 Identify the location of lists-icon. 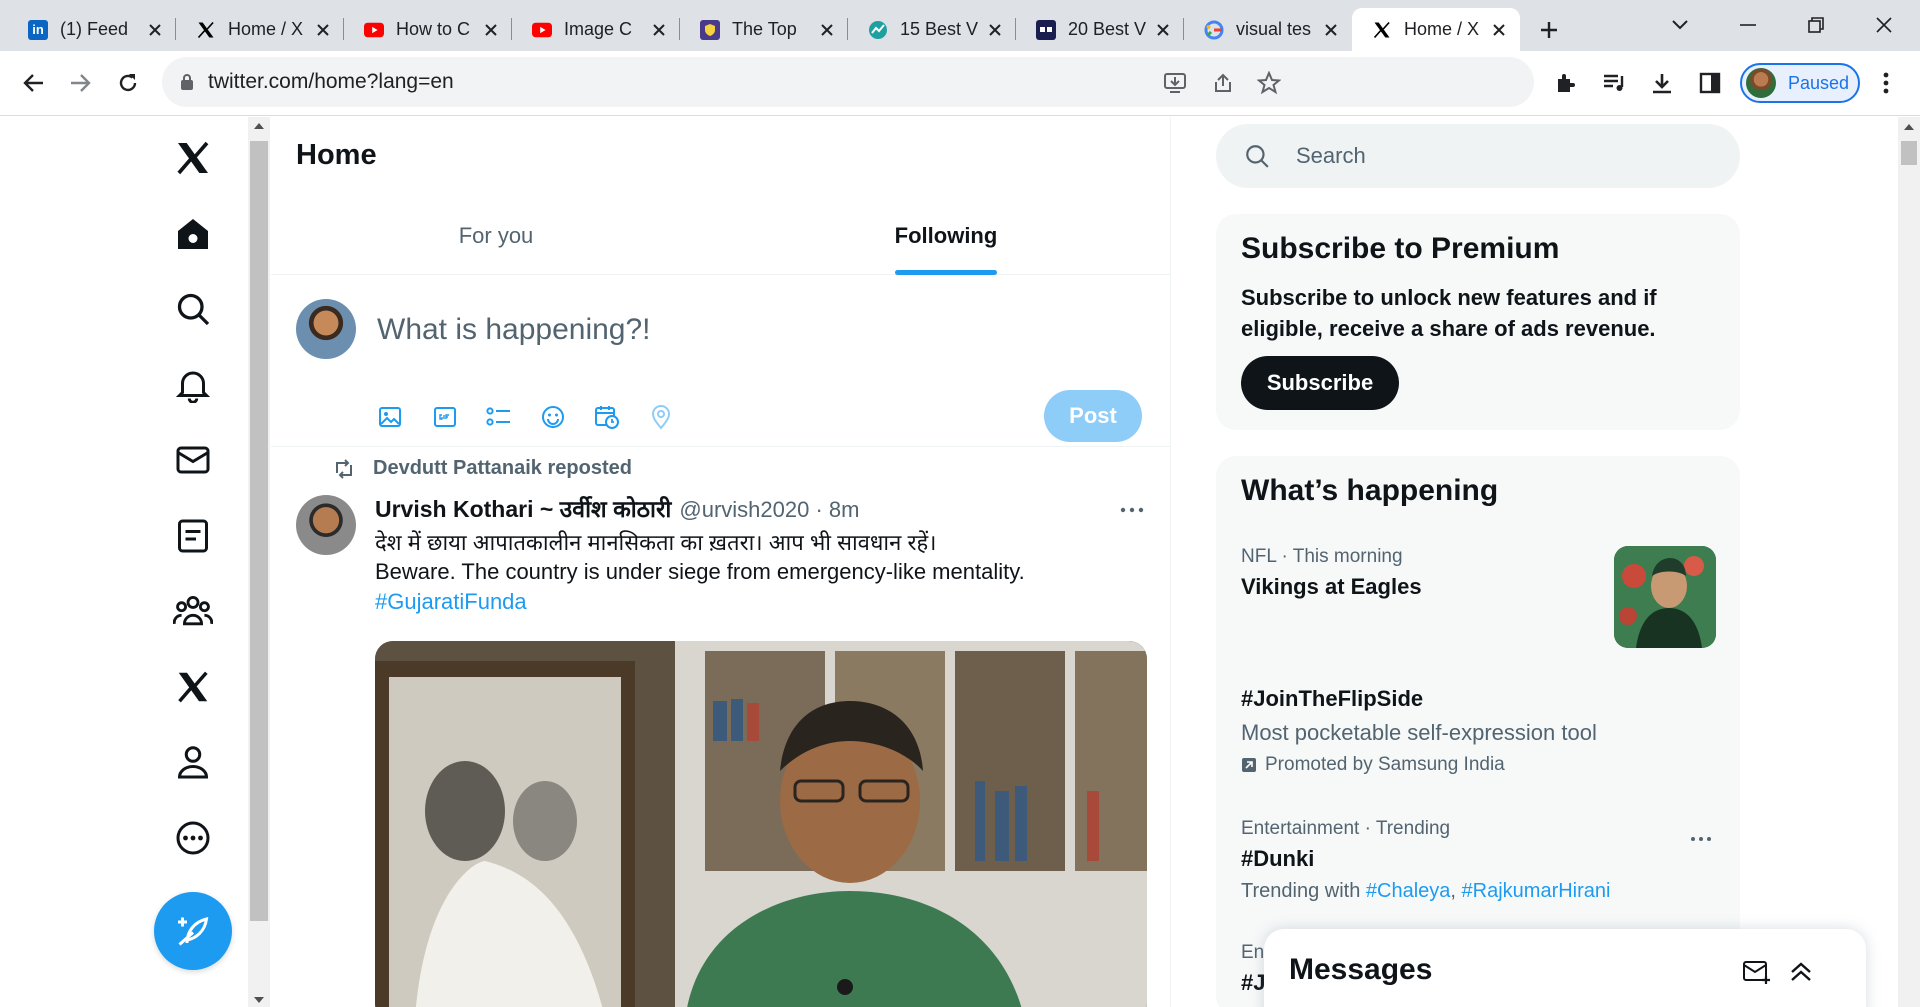
(193, 536).